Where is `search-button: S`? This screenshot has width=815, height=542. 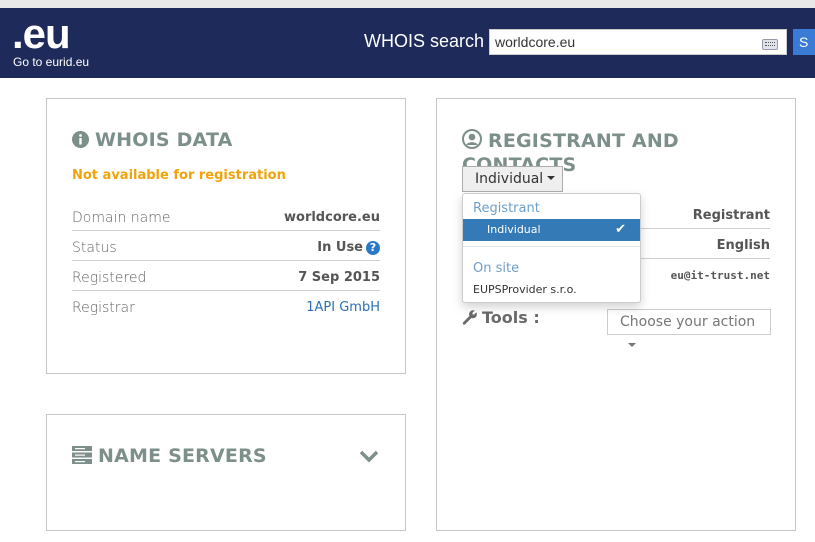 search-button: S is located at coordinates (804, 42).